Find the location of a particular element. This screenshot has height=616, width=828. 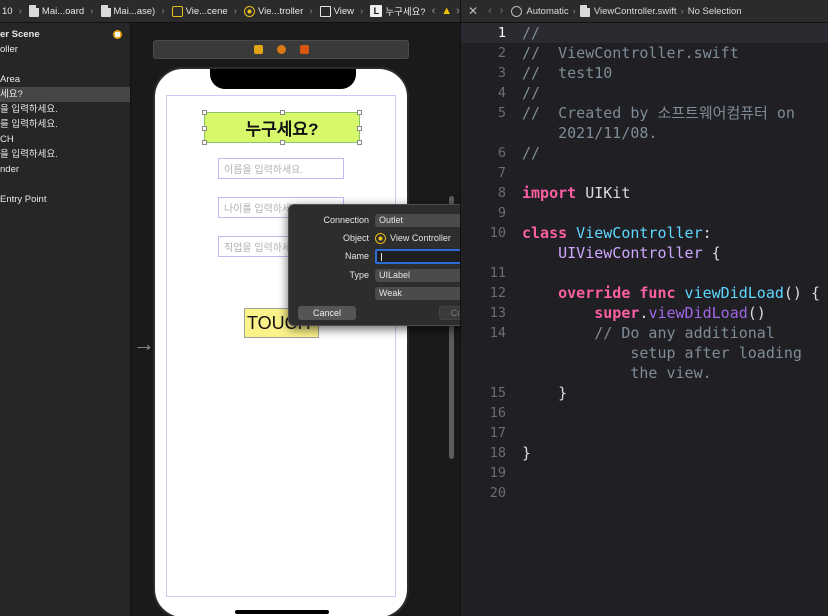

cancel-button: Cancel is located at coordinates (327, 313).